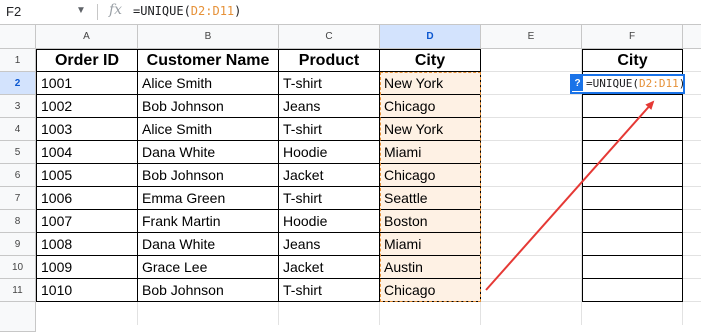 The height and width of the screenshot is (332, 701). I want to click on column-header-d: D, so click(430, 37).